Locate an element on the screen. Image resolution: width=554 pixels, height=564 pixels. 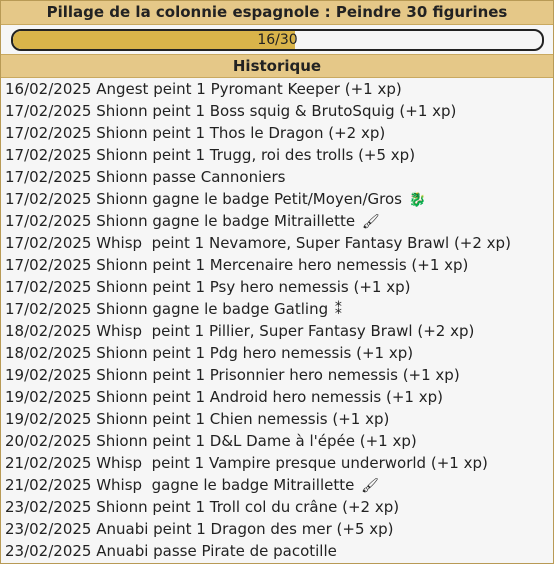
progress-bar: 16/30 is located at coordinates (277, 40).